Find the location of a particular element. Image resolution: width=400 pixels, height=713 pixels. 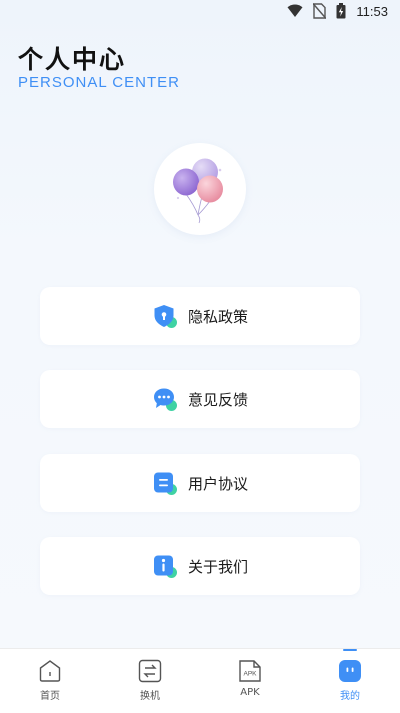

avatar is located at coordinates (200, 189).